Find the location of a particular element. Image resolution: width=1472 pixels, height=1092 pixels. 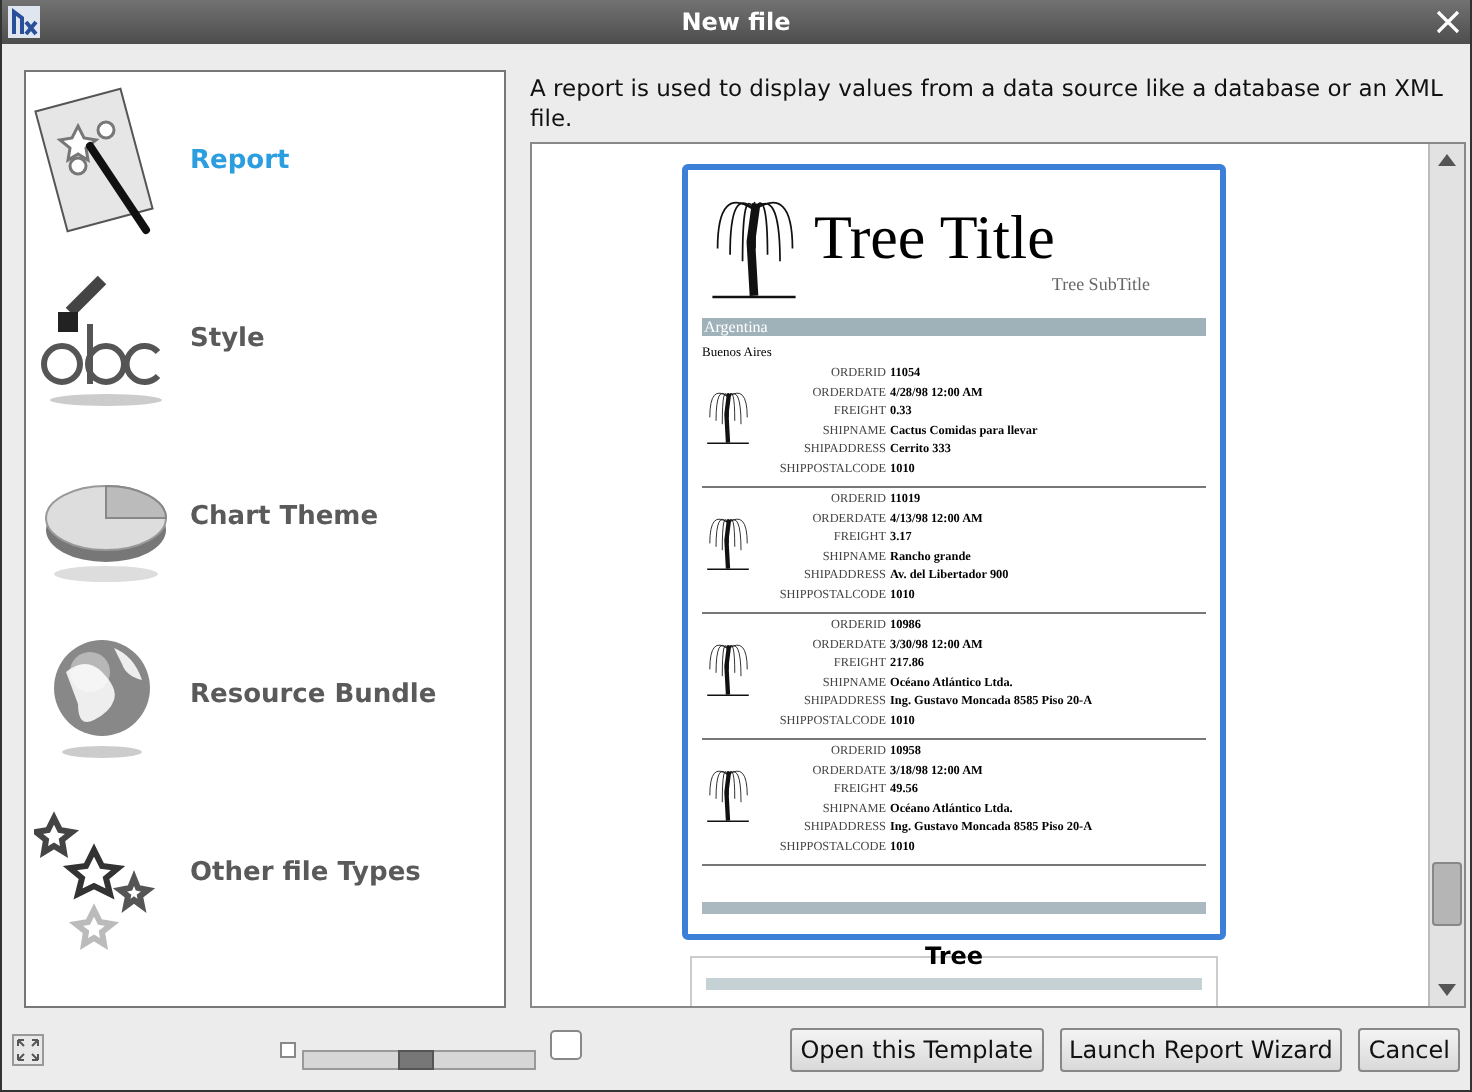

group-header: Argentina is located at coordinates (954, 327).